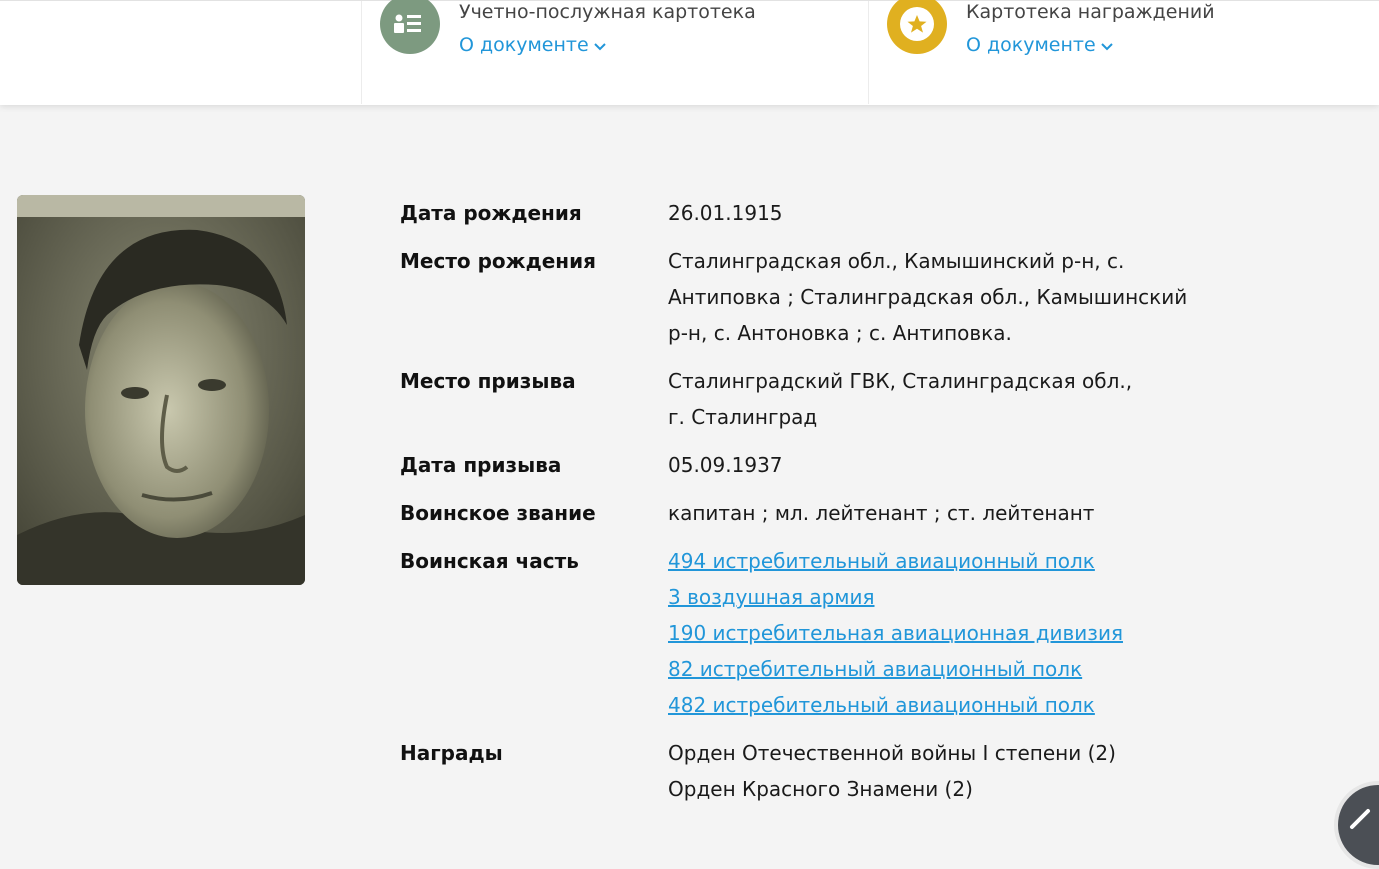 The height and width of the screenshot is (869, 1379). Describe the element at coordinates (881, 513) in the screenshot. I see `field-value: капитан ; мл. лейтенант ; ст. лейтенант` at that location.